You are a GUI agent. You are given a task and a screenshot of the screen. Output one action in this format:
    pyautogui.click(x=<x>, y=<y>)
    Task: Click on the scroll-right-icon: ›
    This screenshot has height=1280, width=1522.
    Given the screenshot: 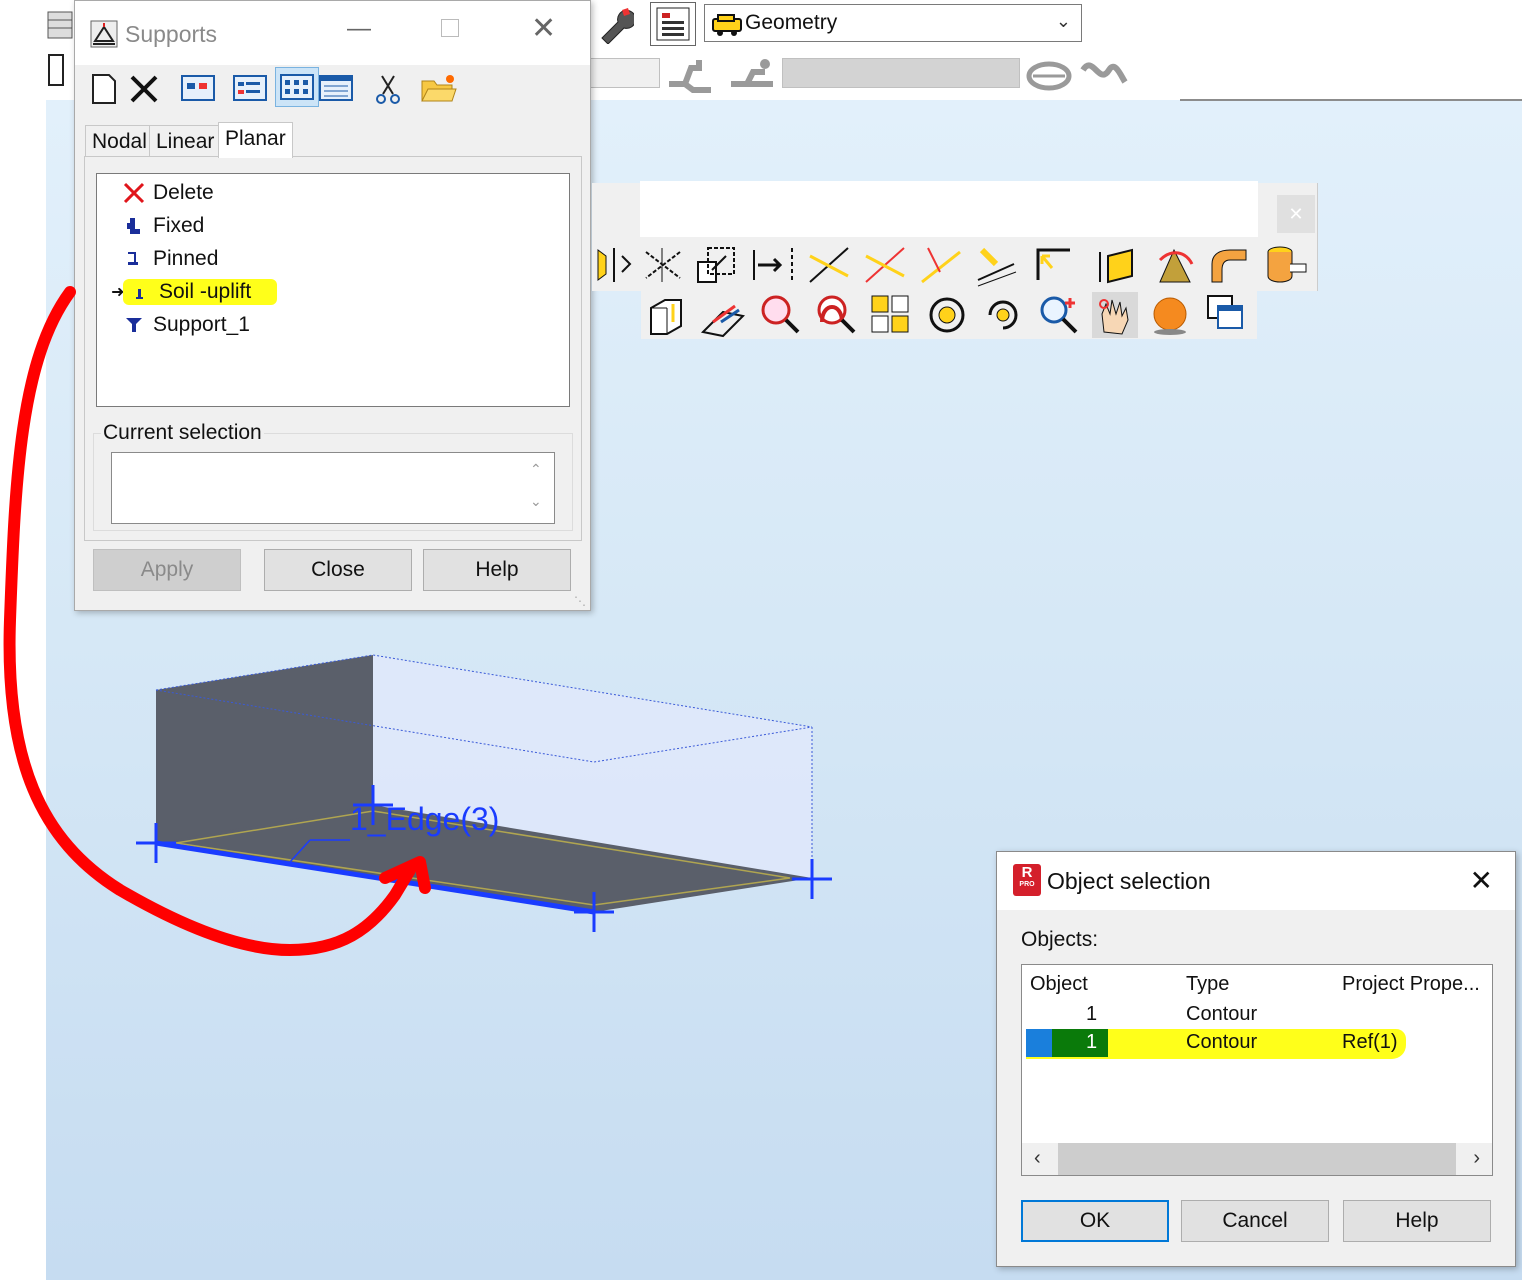 What is the action you would take?
    pyautogui.click(x=1476, y=1158)
    